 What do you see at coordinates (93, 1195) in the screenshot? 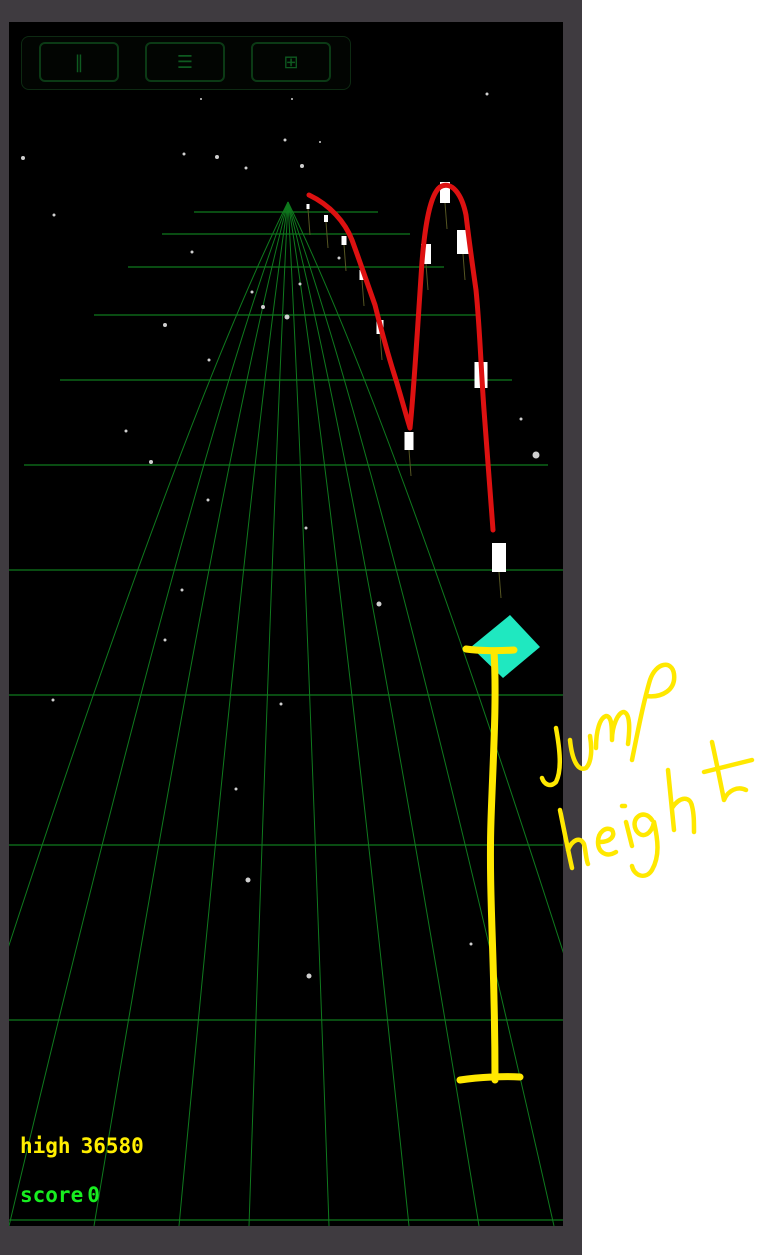
I see `score-value: 0` at bounding box center [93, 1195].